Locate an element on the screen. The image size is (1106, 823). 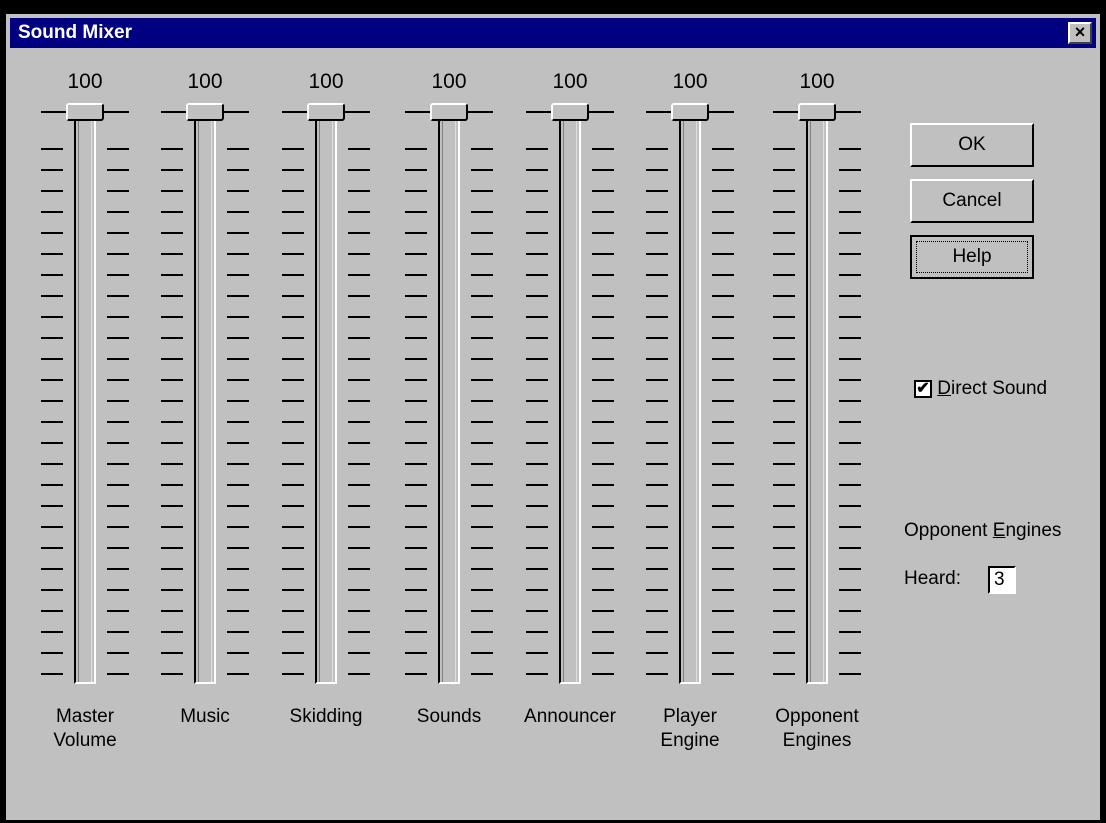
heard-input: 3 is located at coordinates (1002, 580).